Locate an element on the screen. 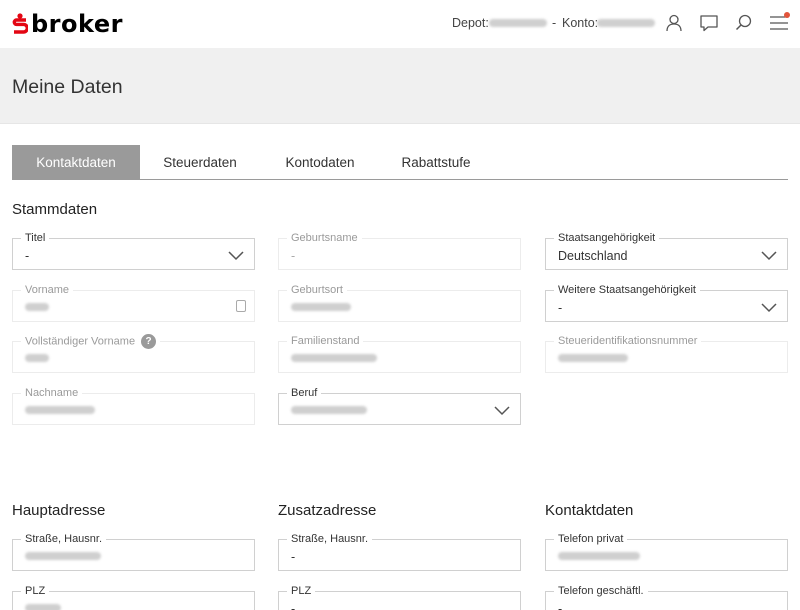 The width and height of the screenshot is (800, 610). konto-label: Konto: is located at coordinates (580, 23).